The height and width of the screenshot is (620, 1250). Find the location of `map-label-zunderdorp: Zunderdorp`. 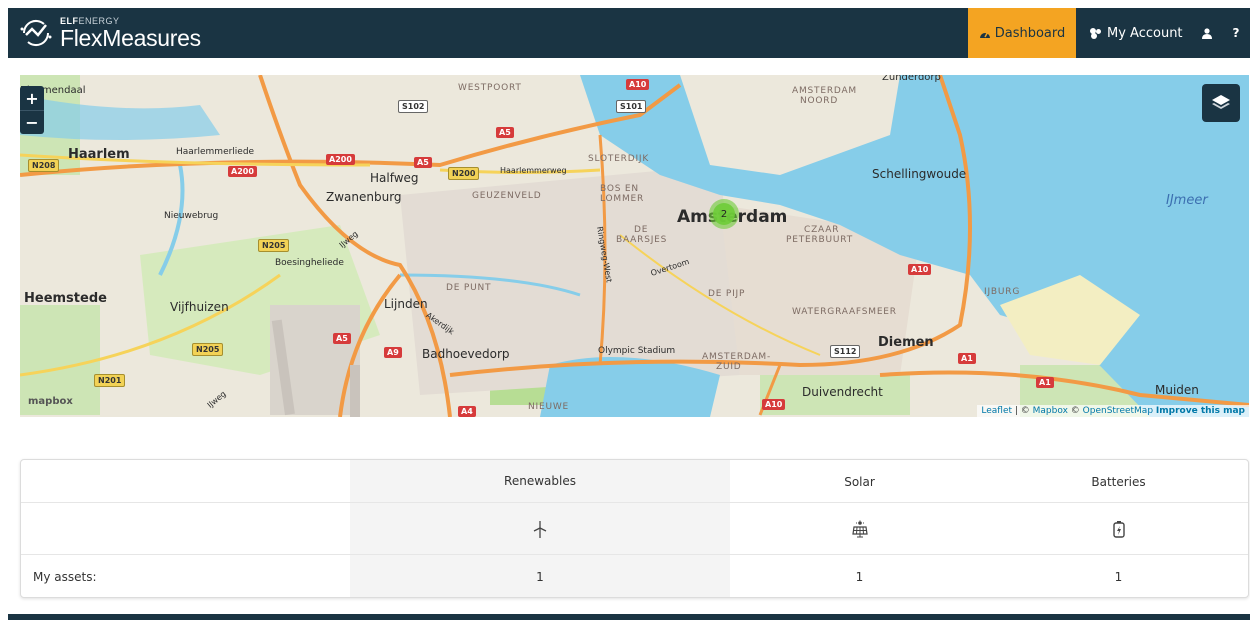

map-label-zunderdorp: Zunderdorp is located at coordinates (911, 79).